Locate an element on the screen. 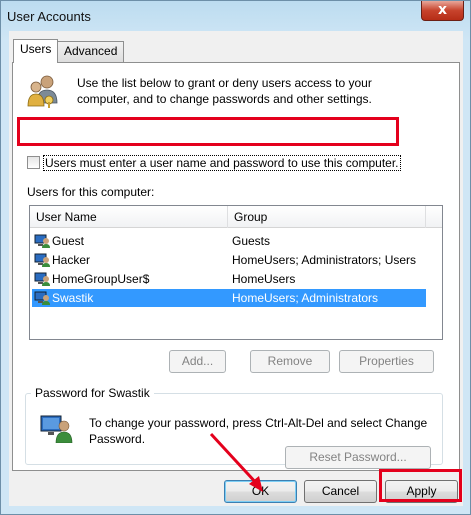 Image resolution: width=471 pixels, height=515 pixels. user-name-cell: Hacker is located at coordinates (71, 260).